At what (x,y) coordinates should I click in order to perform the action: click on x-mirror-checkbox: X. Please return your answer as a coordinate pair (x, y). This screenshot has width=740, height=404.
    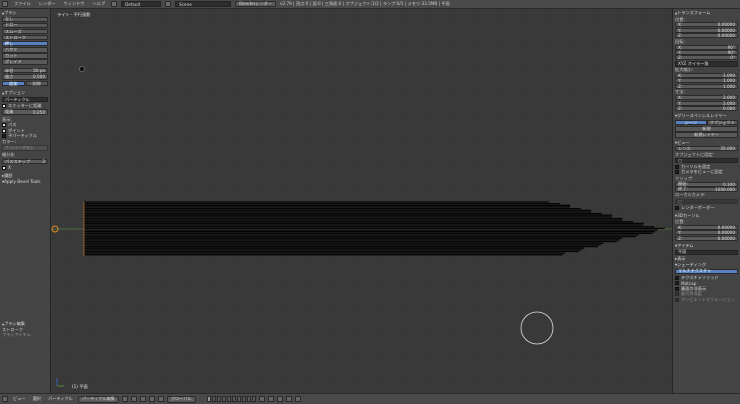
    Looking at the image, I should click on (25, 168).